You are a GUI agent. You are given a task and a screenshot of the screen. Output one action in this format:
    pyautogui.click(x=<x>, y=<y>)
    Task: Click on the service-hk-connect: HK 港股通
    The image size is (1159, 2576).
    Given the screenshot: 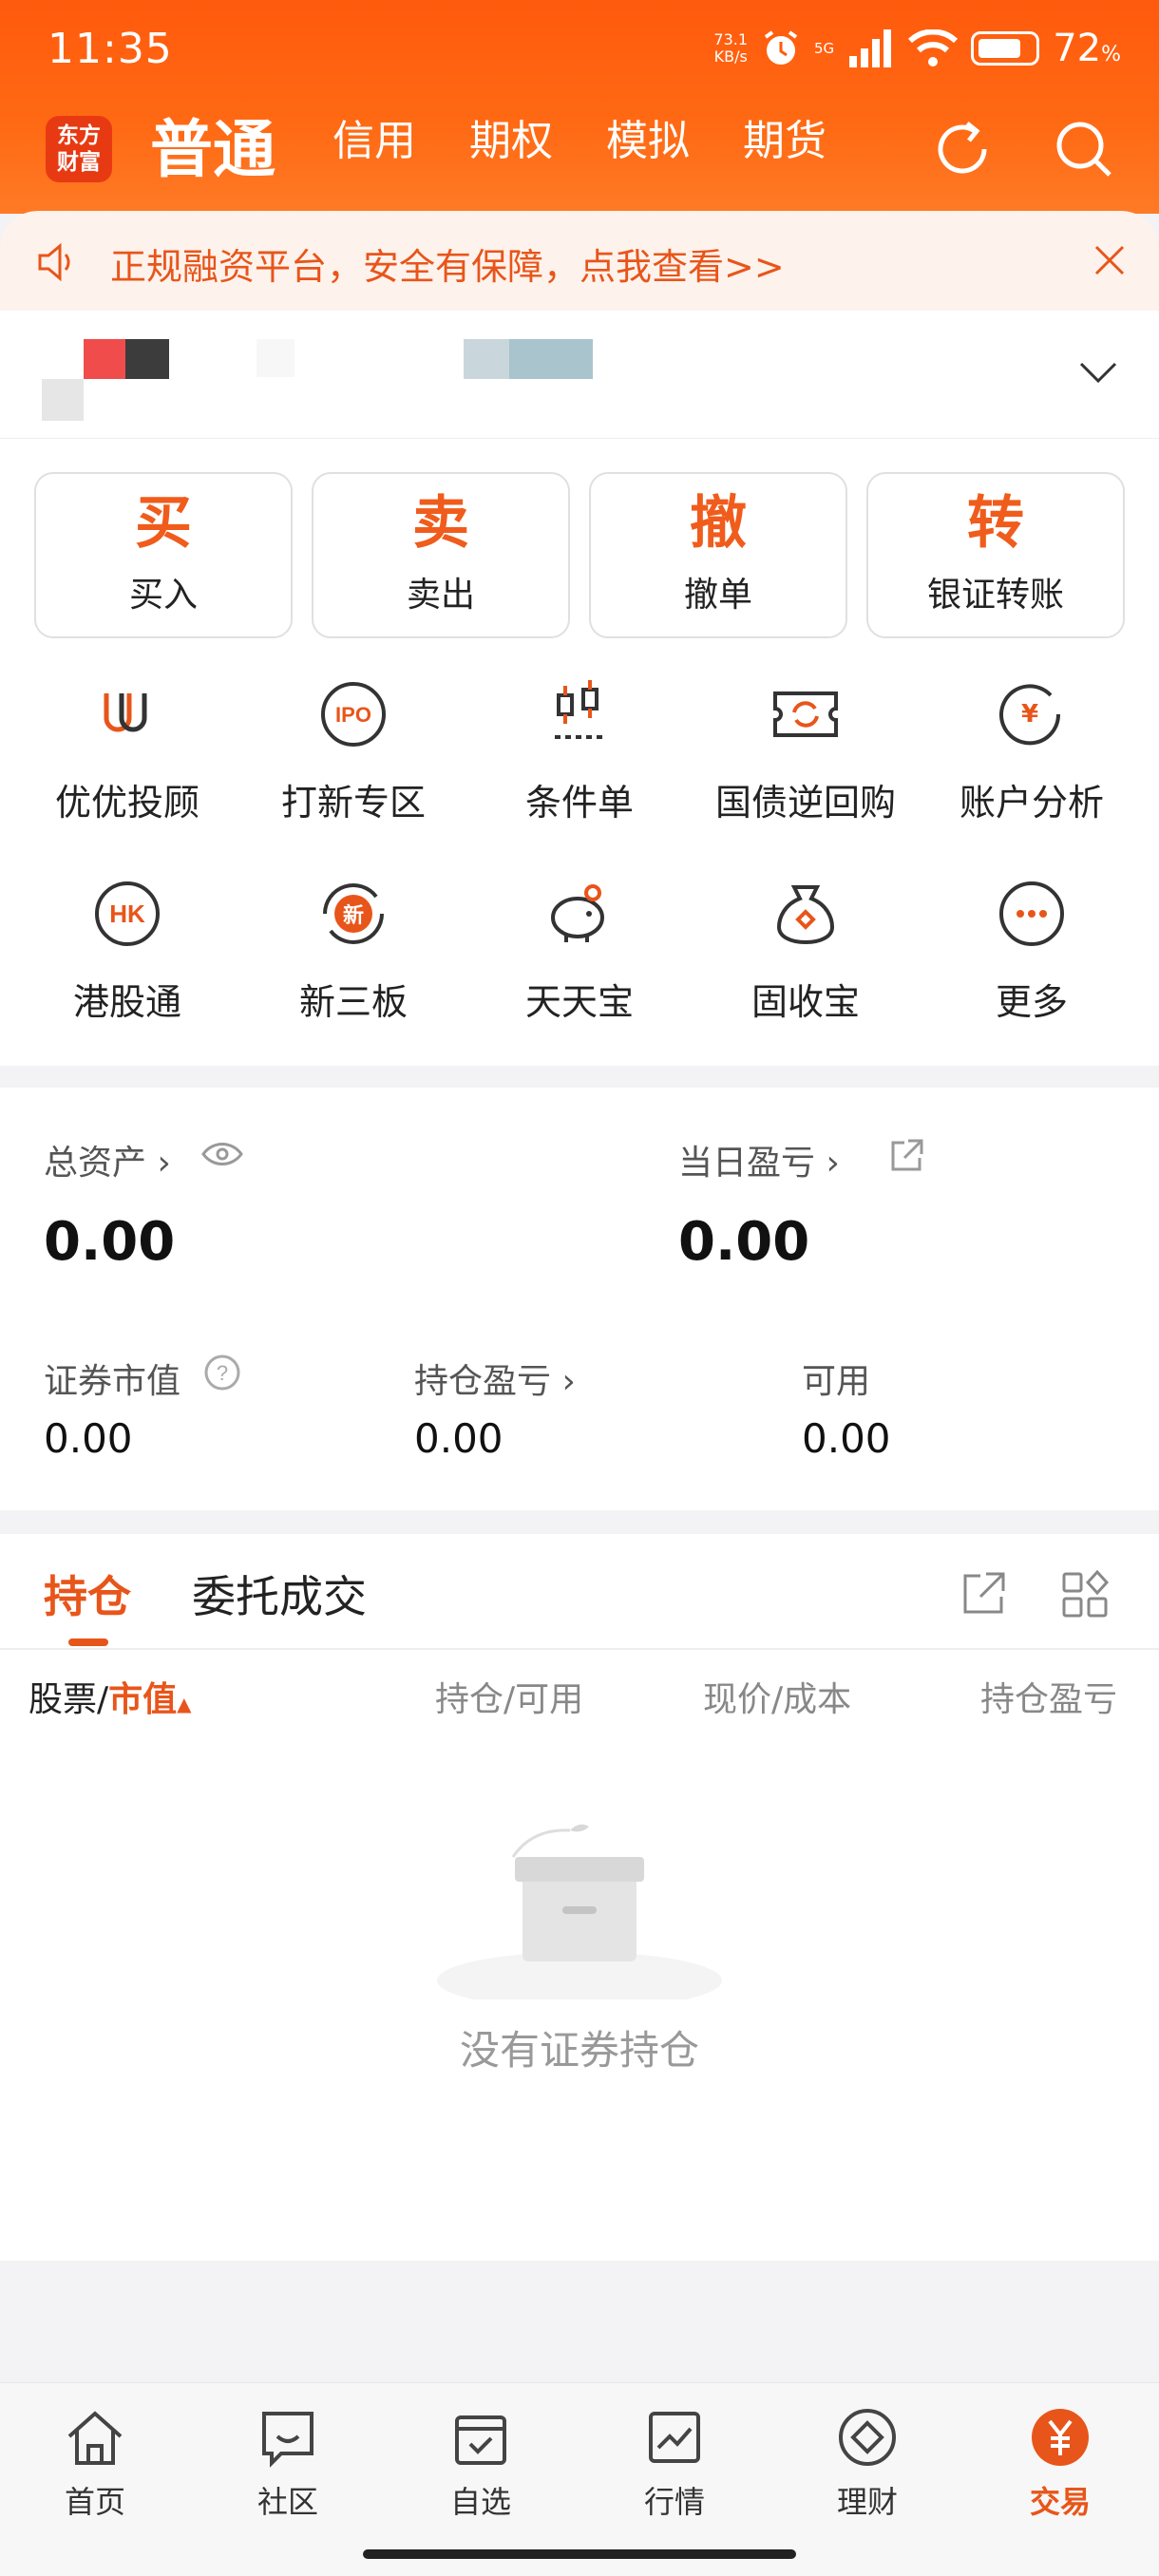 What is the action you would take?
    pyautogui.click(x=127, y=949)
    